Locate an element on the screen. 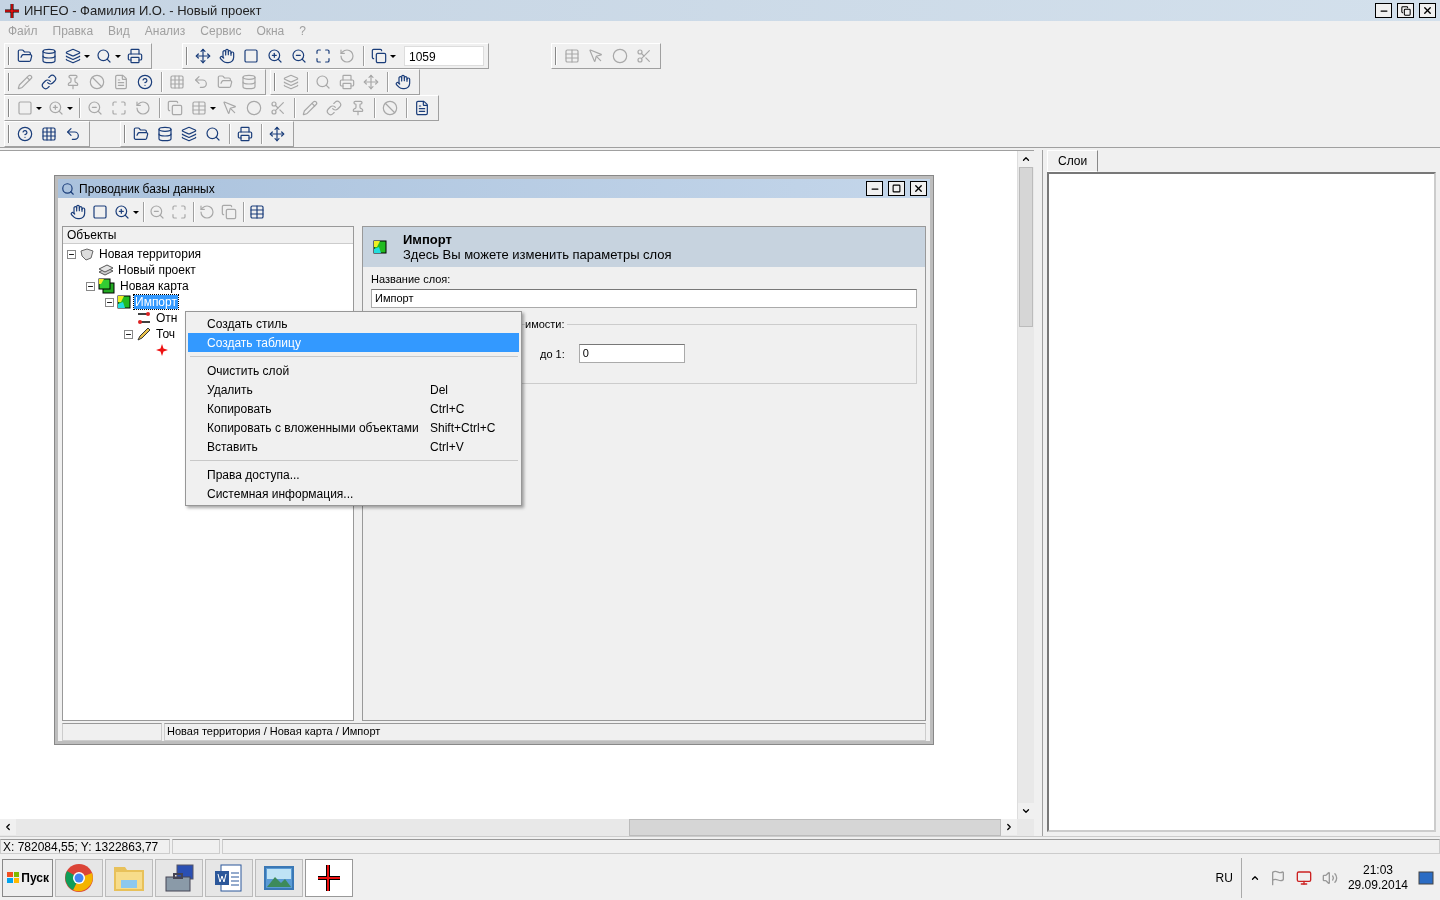 The width and height of the screenshot is (1440, 900). tree-item: Новый проект is located at coordinates (157, 270).